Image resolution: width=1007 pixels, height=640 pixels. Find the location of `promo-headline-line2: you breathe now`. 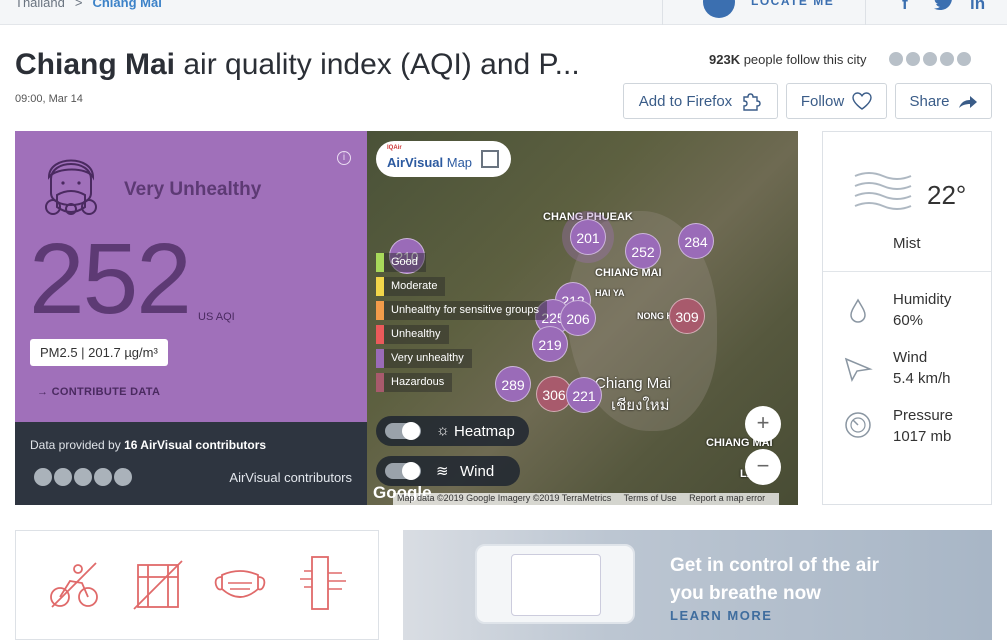

promo-headline-line2: you breathe now is located at coordinates (745, 593).